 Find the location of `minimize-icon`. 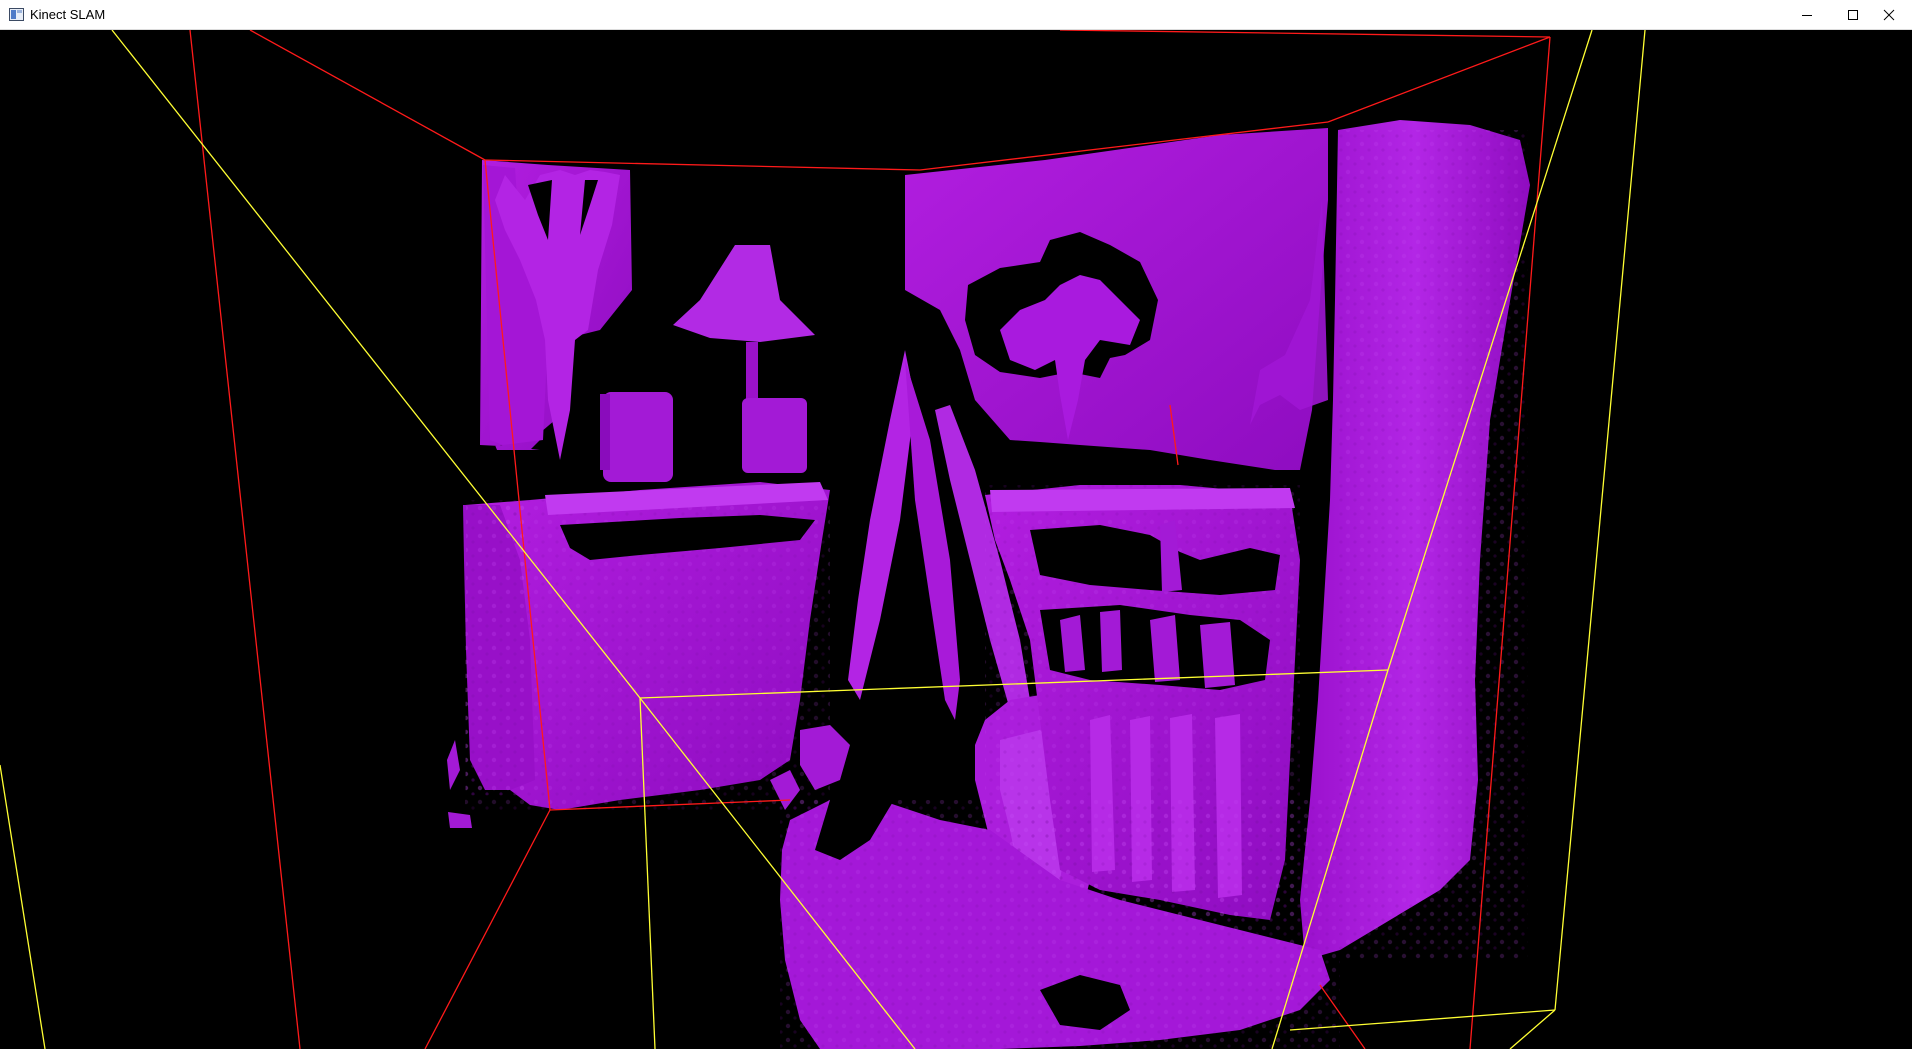

minimize-icon is located at coordinates (1807, 15).